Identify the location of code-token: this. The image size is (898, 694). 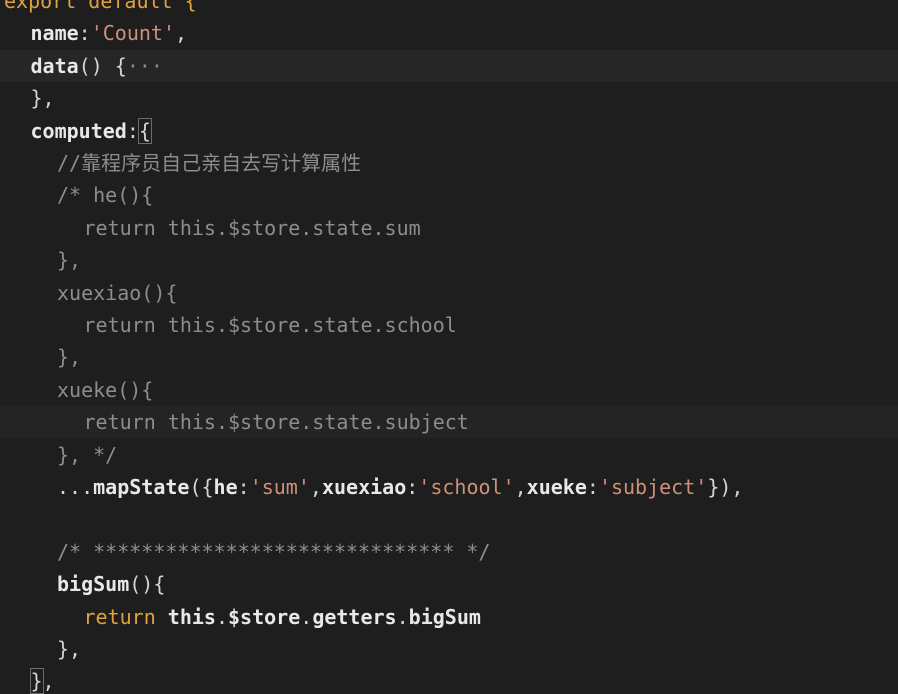
(191, 616).